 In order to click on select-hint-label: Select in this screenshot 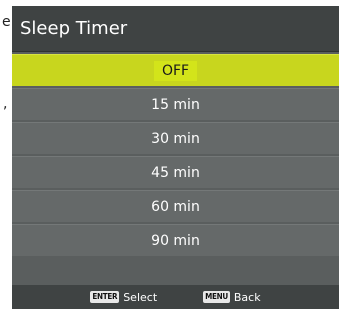, I will do `click(140, 297)`.